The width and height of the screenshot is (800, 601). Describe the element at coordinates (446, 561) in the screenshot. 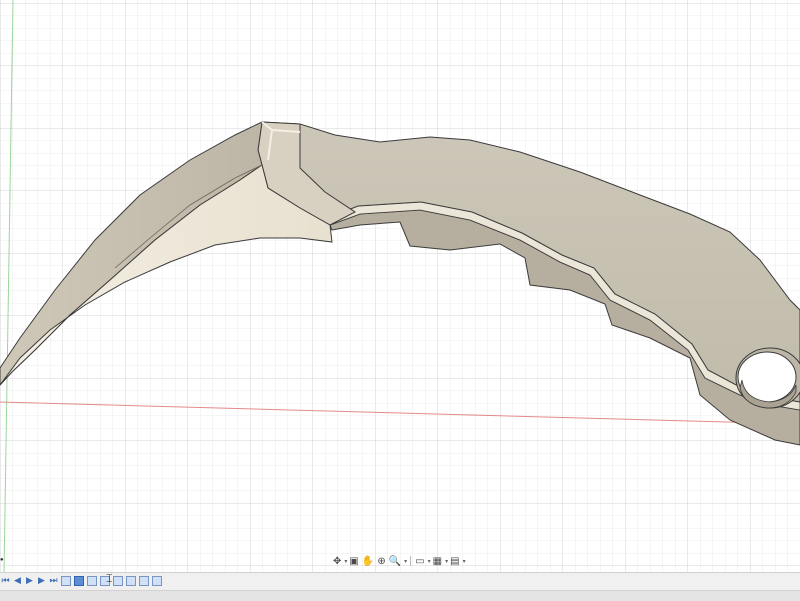

I see `grid-menu-caret: ▾` at that location.